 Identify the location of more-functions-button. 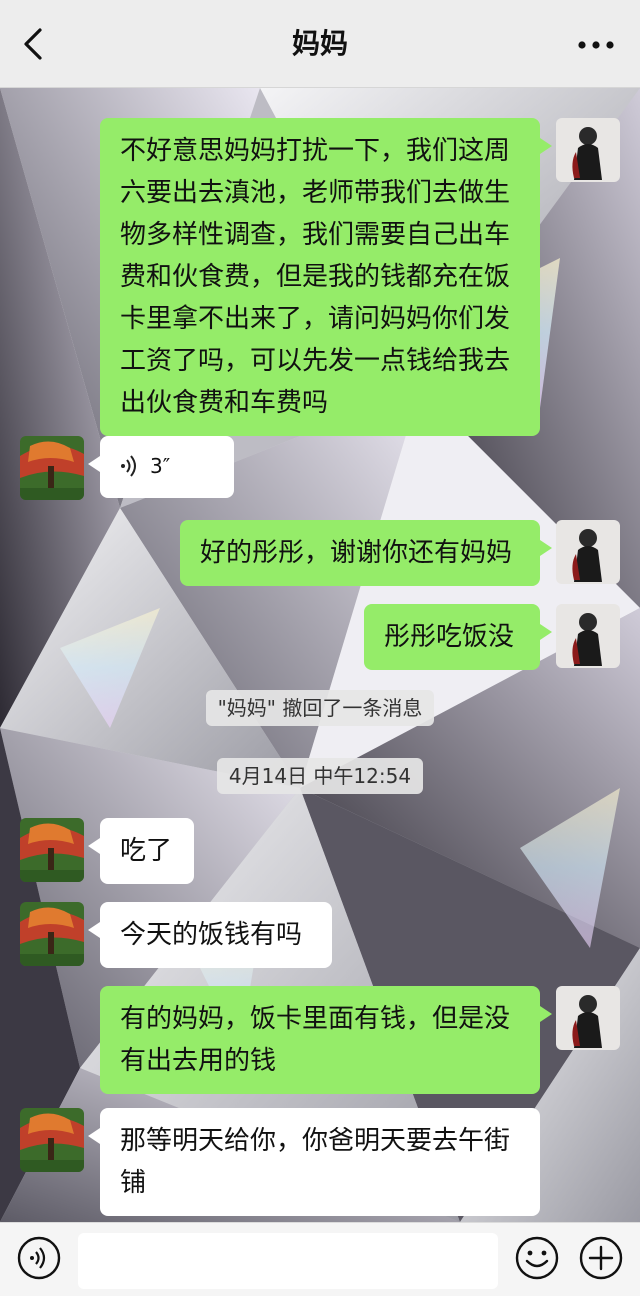
(601, 1258).